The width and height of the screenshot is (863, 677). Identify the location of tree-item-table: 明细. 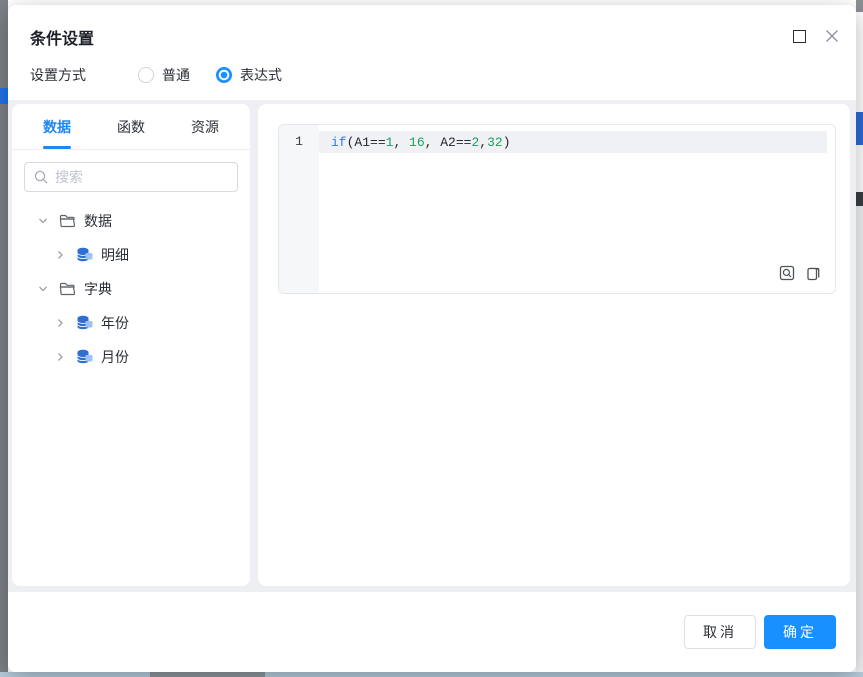
(131, 255).